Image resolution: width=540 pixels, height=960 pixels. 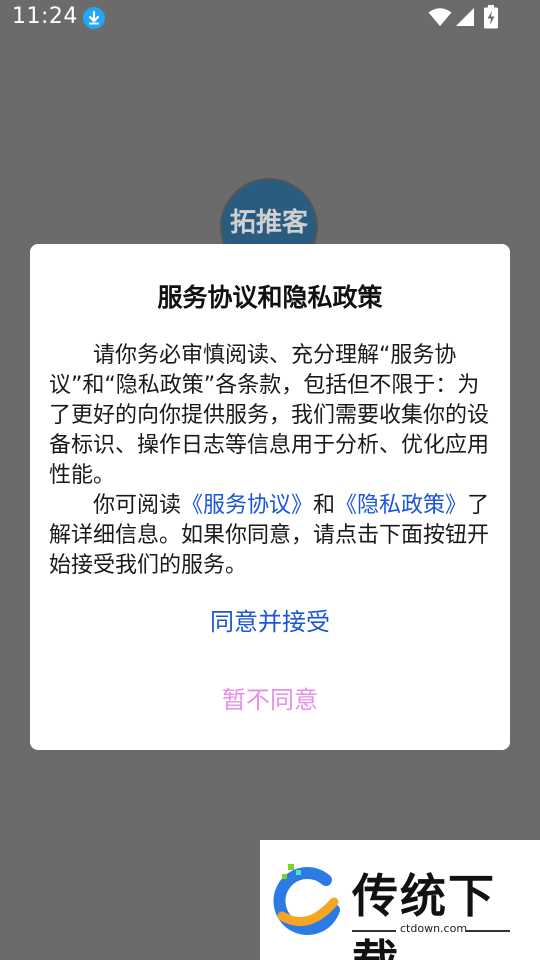 What do you see at coordinates (45, 16) in the screenshot?
I see `status-time: 11:24` at bounding box center [45, 16].